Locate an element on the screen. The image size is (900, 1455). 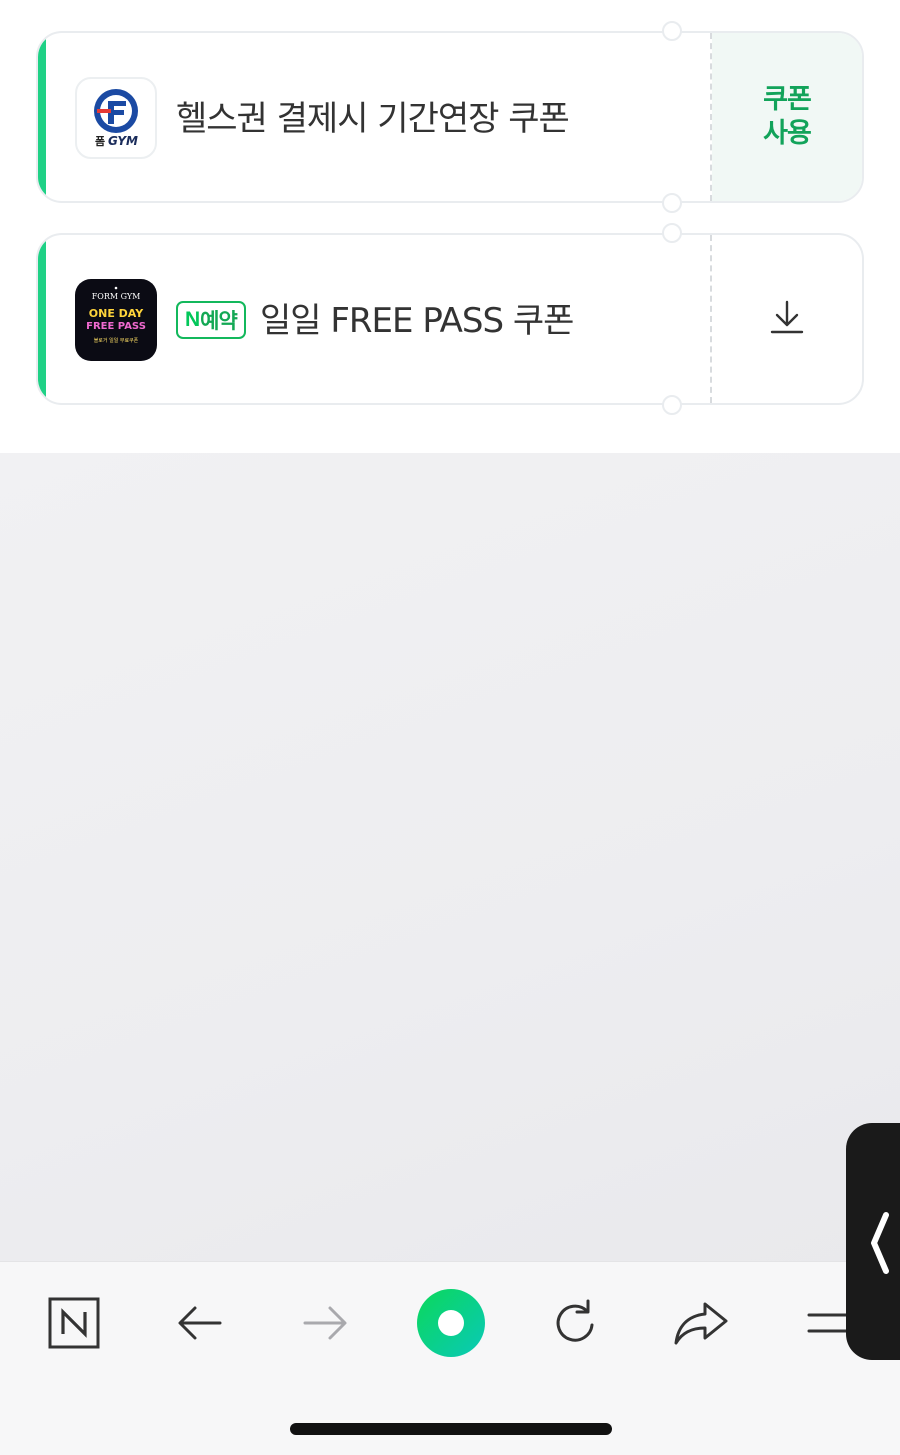
forward-arrow-icon is located at coordinates (325, 1323).